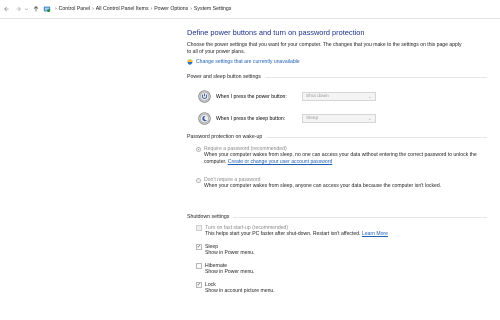 The image size is (500, 320). I want to click on power-buttons-heading-label: Power and sleep button settings, so click(224, 77).